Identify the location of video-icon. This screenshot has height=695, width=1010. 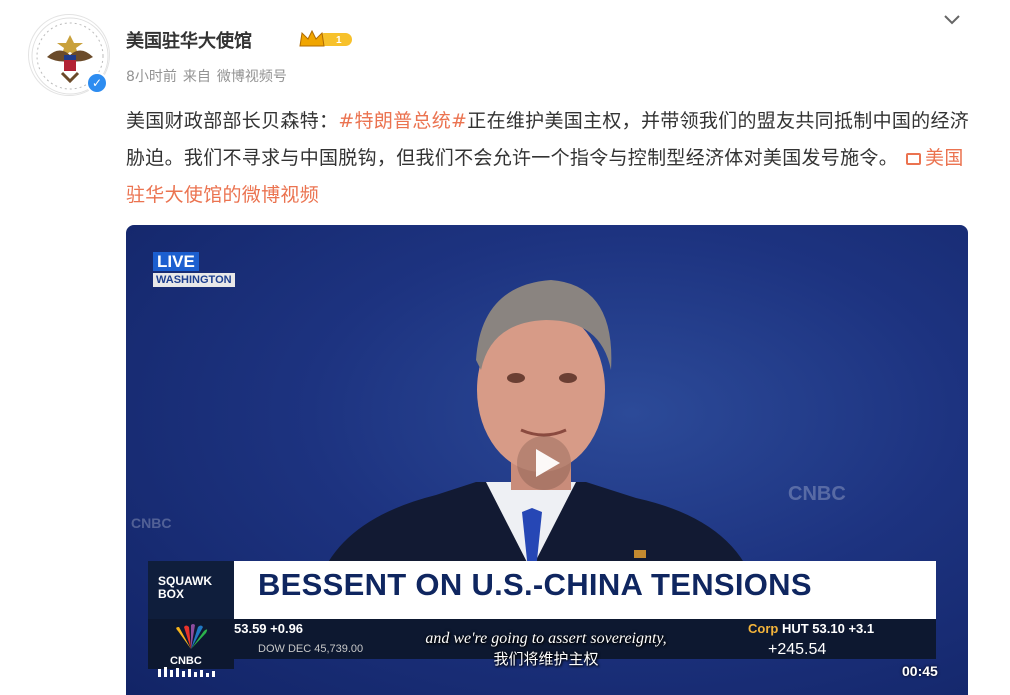
(914, 159).